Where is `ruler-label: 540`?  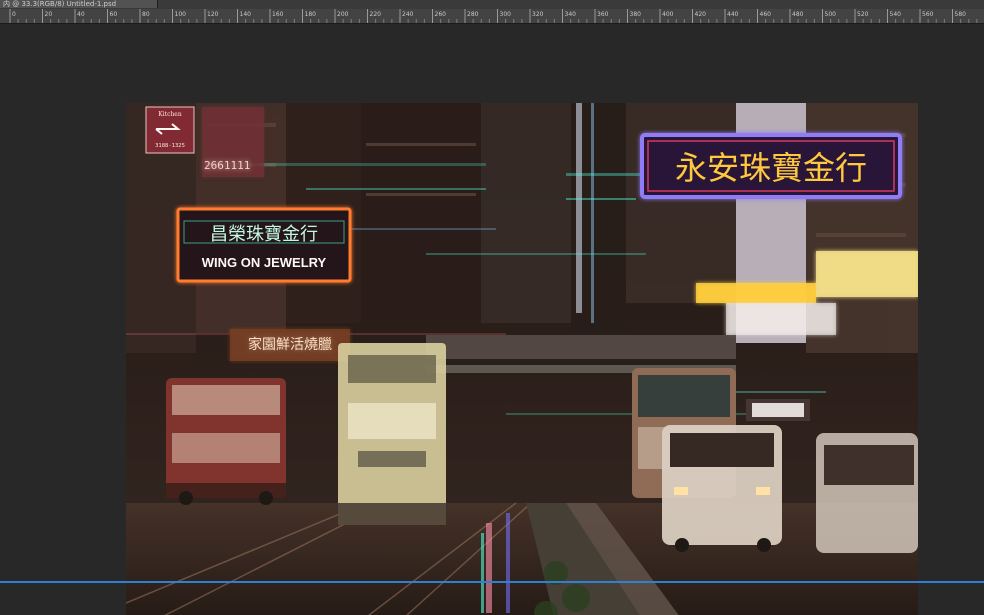
ruler-label: 540 is located at coordinates (896, 14).